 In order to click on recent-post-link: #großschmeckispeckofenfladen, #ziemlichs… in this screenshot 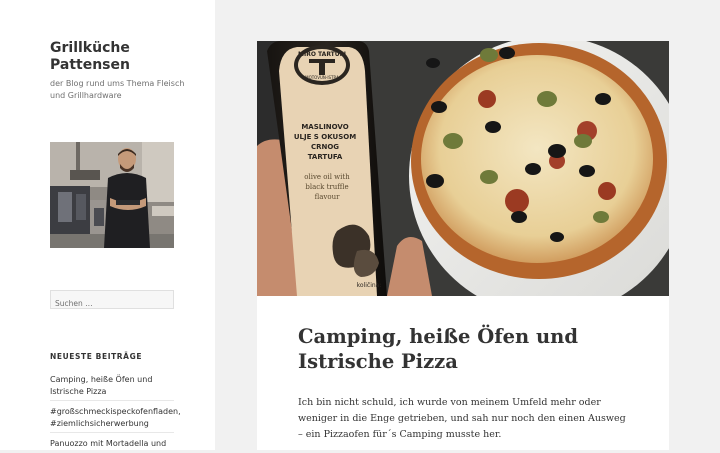, I will do `click(115, 416)`.